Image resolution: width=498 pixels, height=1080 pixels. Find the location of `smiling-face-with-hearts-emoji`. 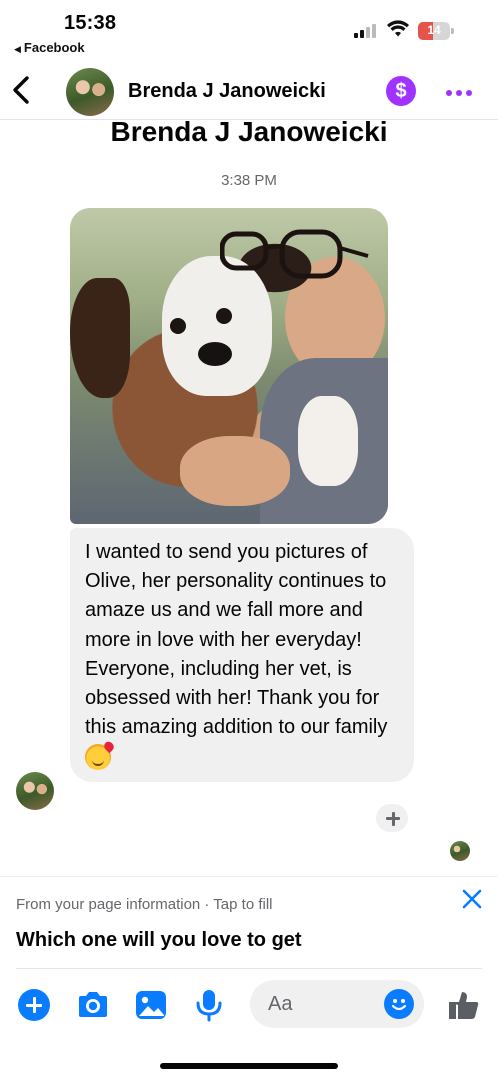

smiling-face-with-hearts-emoji is located at coordinates (98, 757).